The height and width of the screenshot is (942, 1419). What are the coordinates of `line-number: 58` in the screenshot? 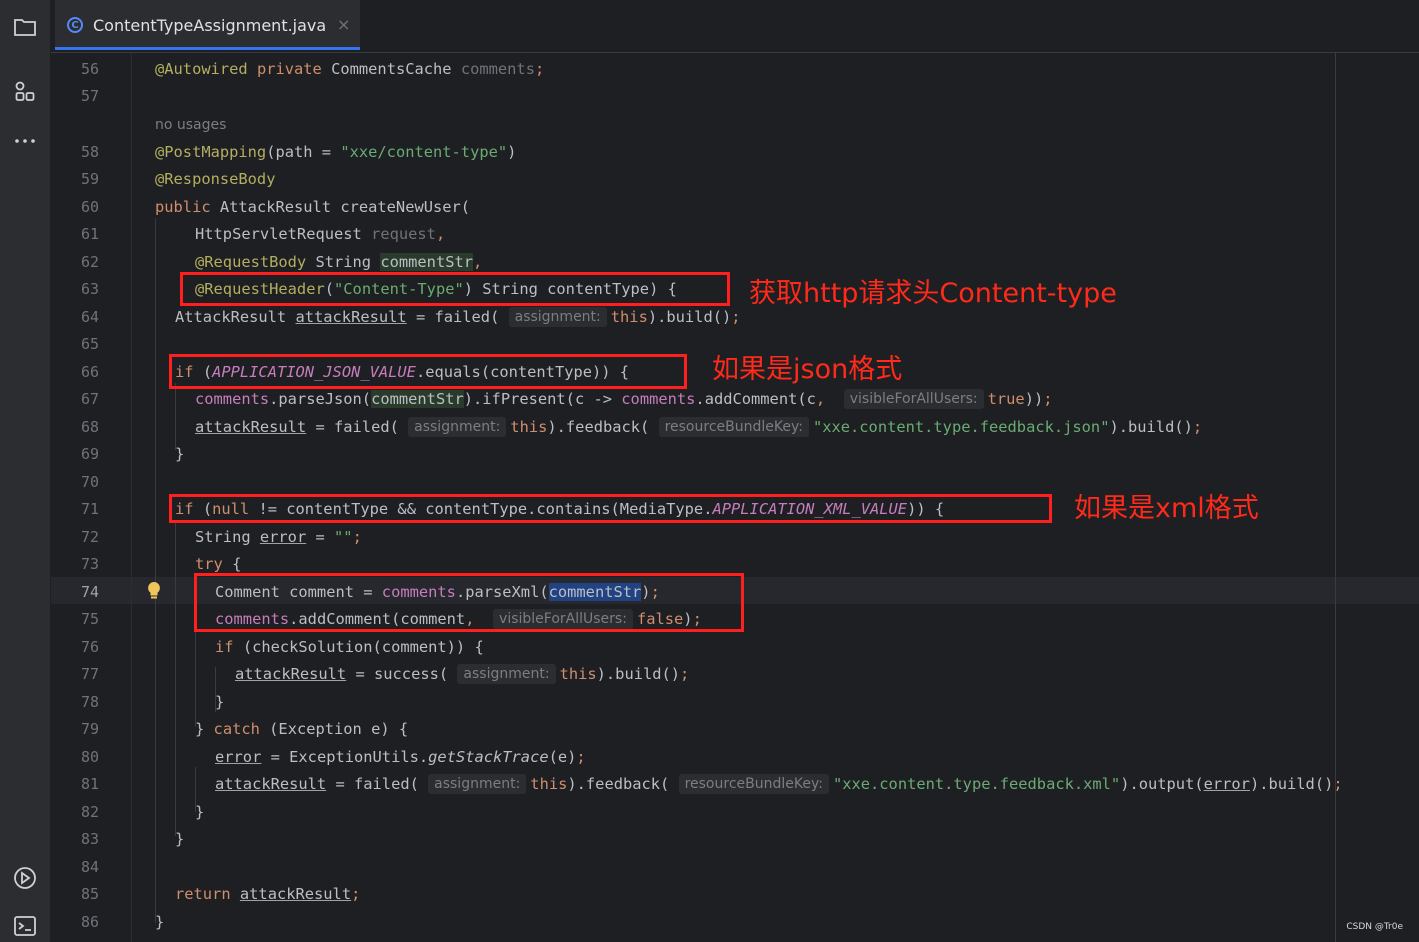 It's located at (89, 152).